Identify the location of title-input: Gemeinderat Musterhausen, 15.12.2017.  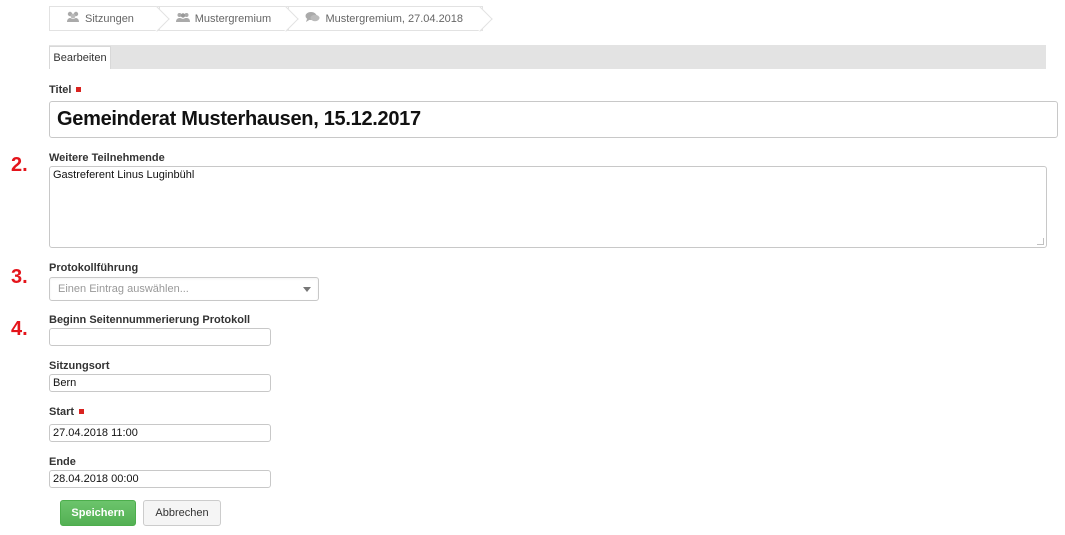
(553, 119).